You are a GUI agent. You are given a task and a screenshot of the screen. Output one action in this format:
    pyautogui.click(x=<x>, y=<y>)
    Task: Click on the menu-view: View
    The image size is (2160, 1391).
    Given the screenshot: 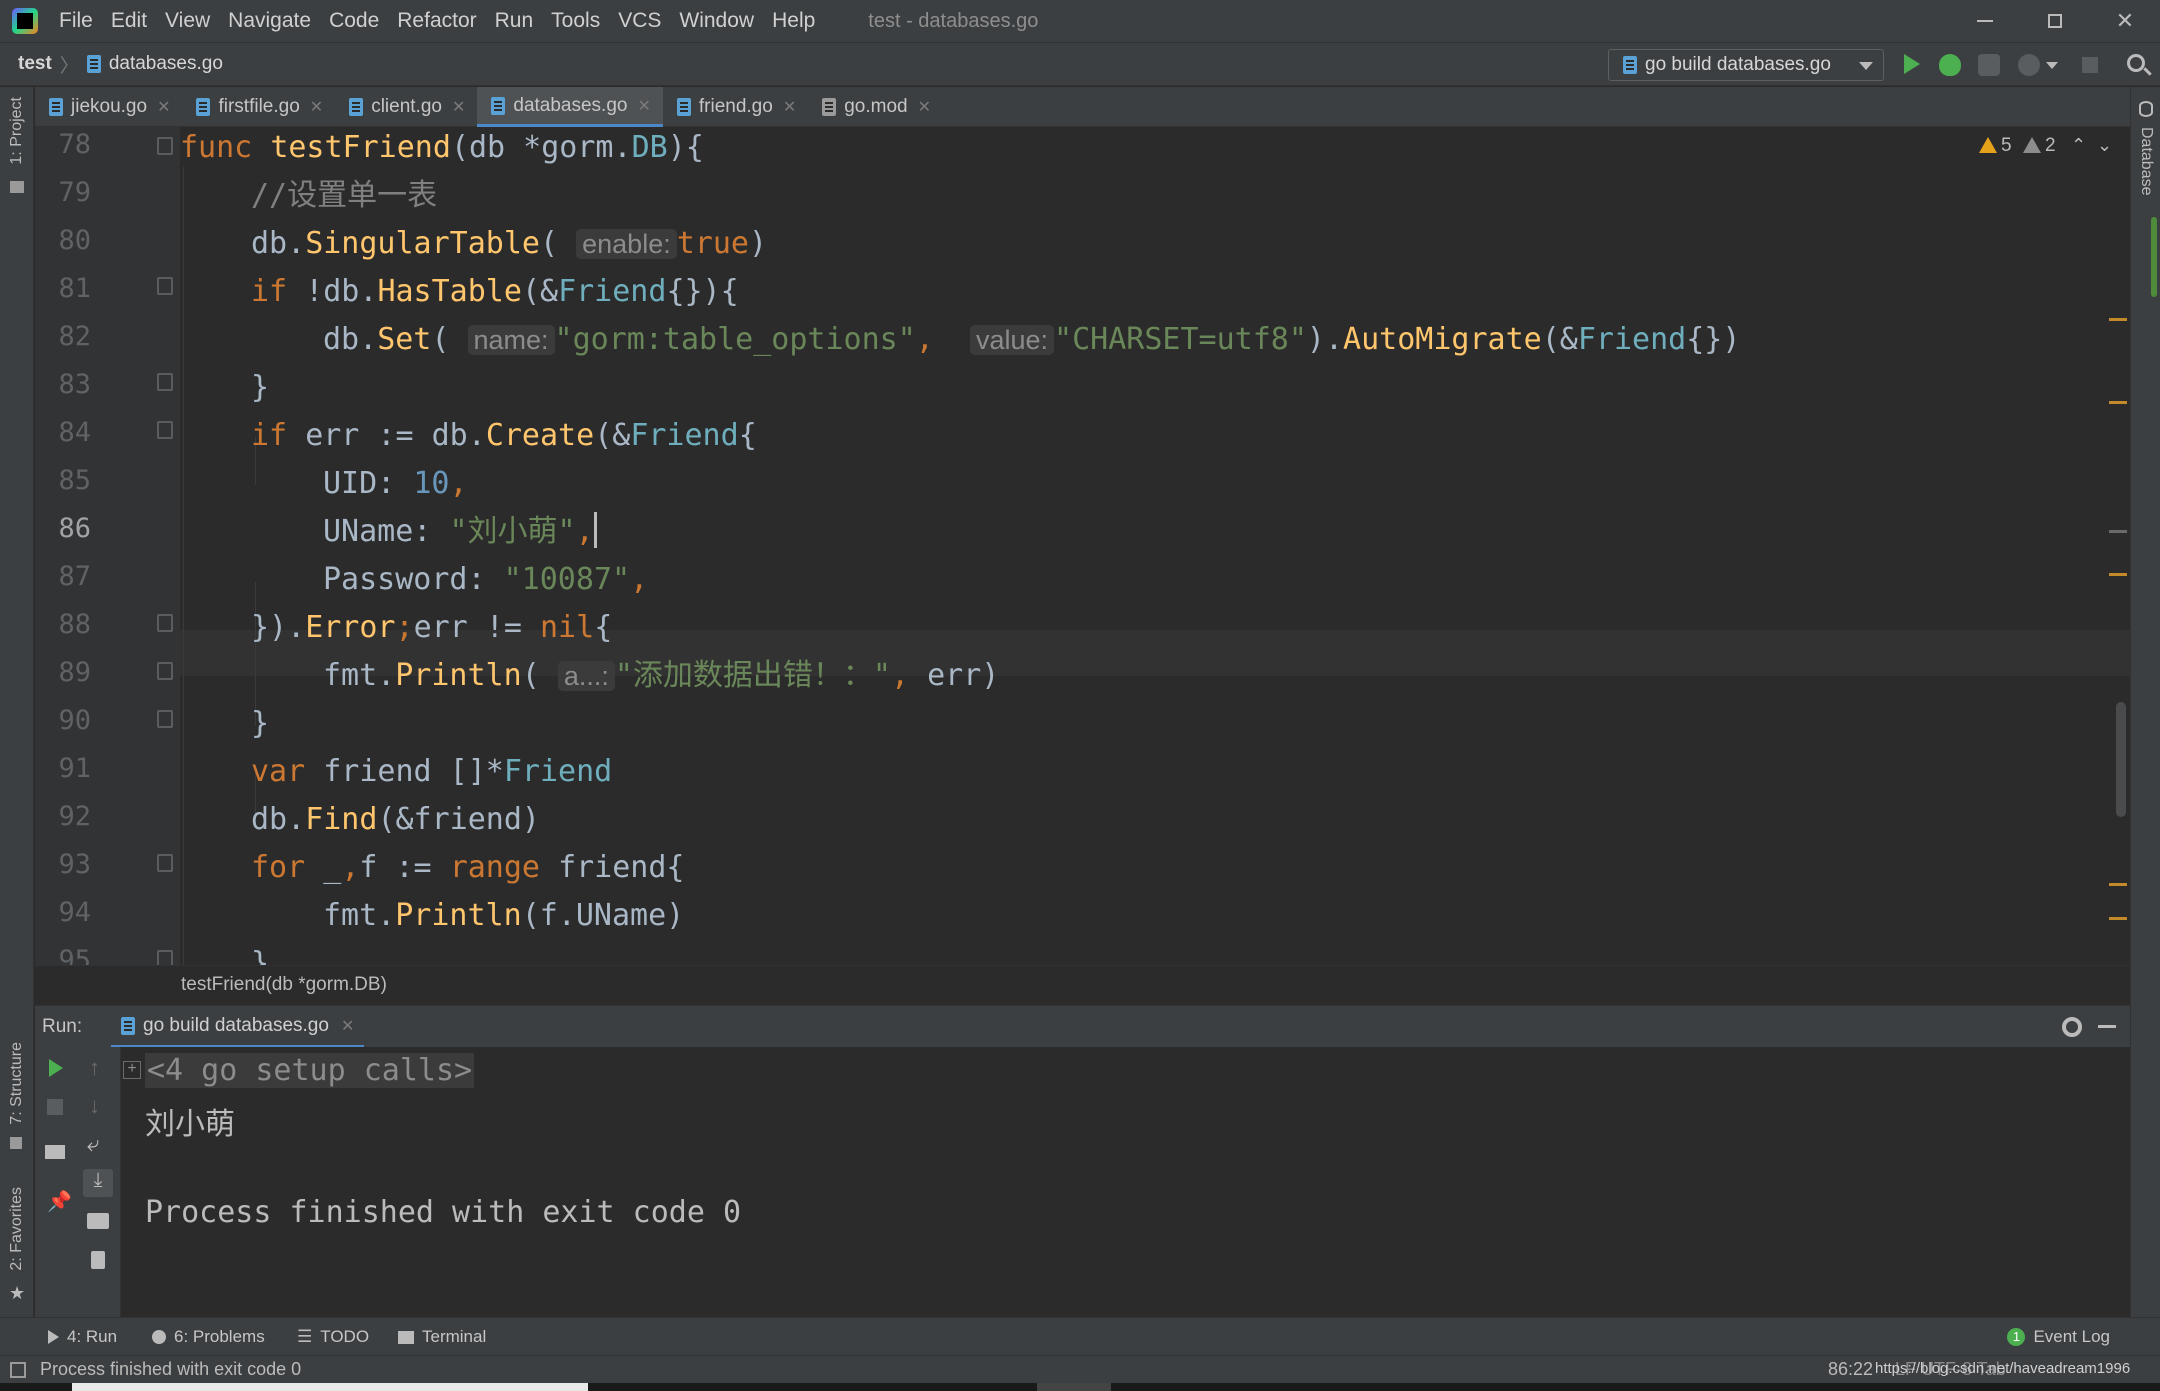 What is the action you would take?
    pyautogui.click(x=187, y=21)
    